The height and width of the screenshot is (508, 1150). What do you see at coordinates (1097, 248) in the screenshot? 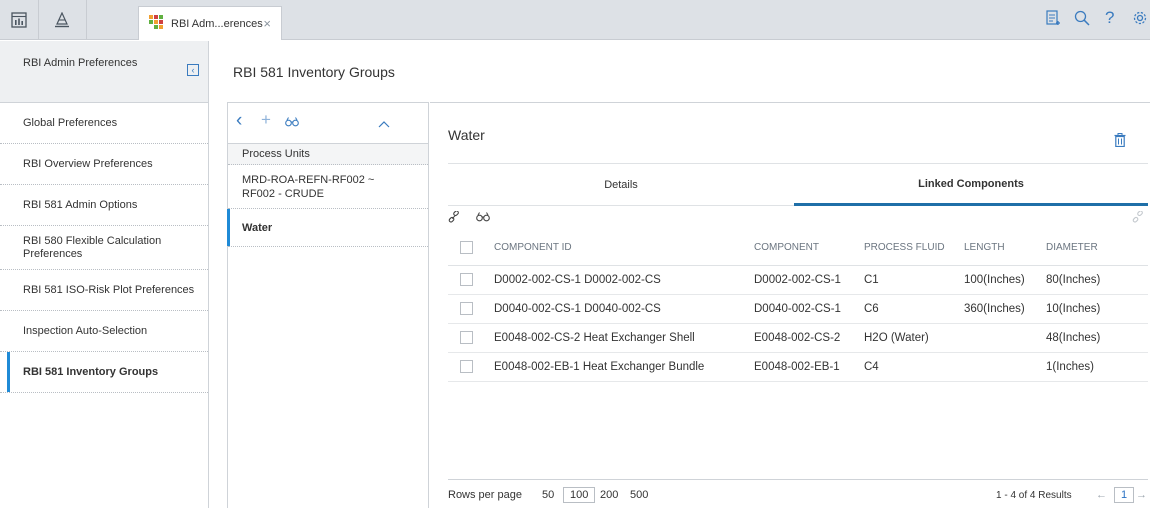
I see `column-header: DIAMETER` at bounding box center [1097, 248].